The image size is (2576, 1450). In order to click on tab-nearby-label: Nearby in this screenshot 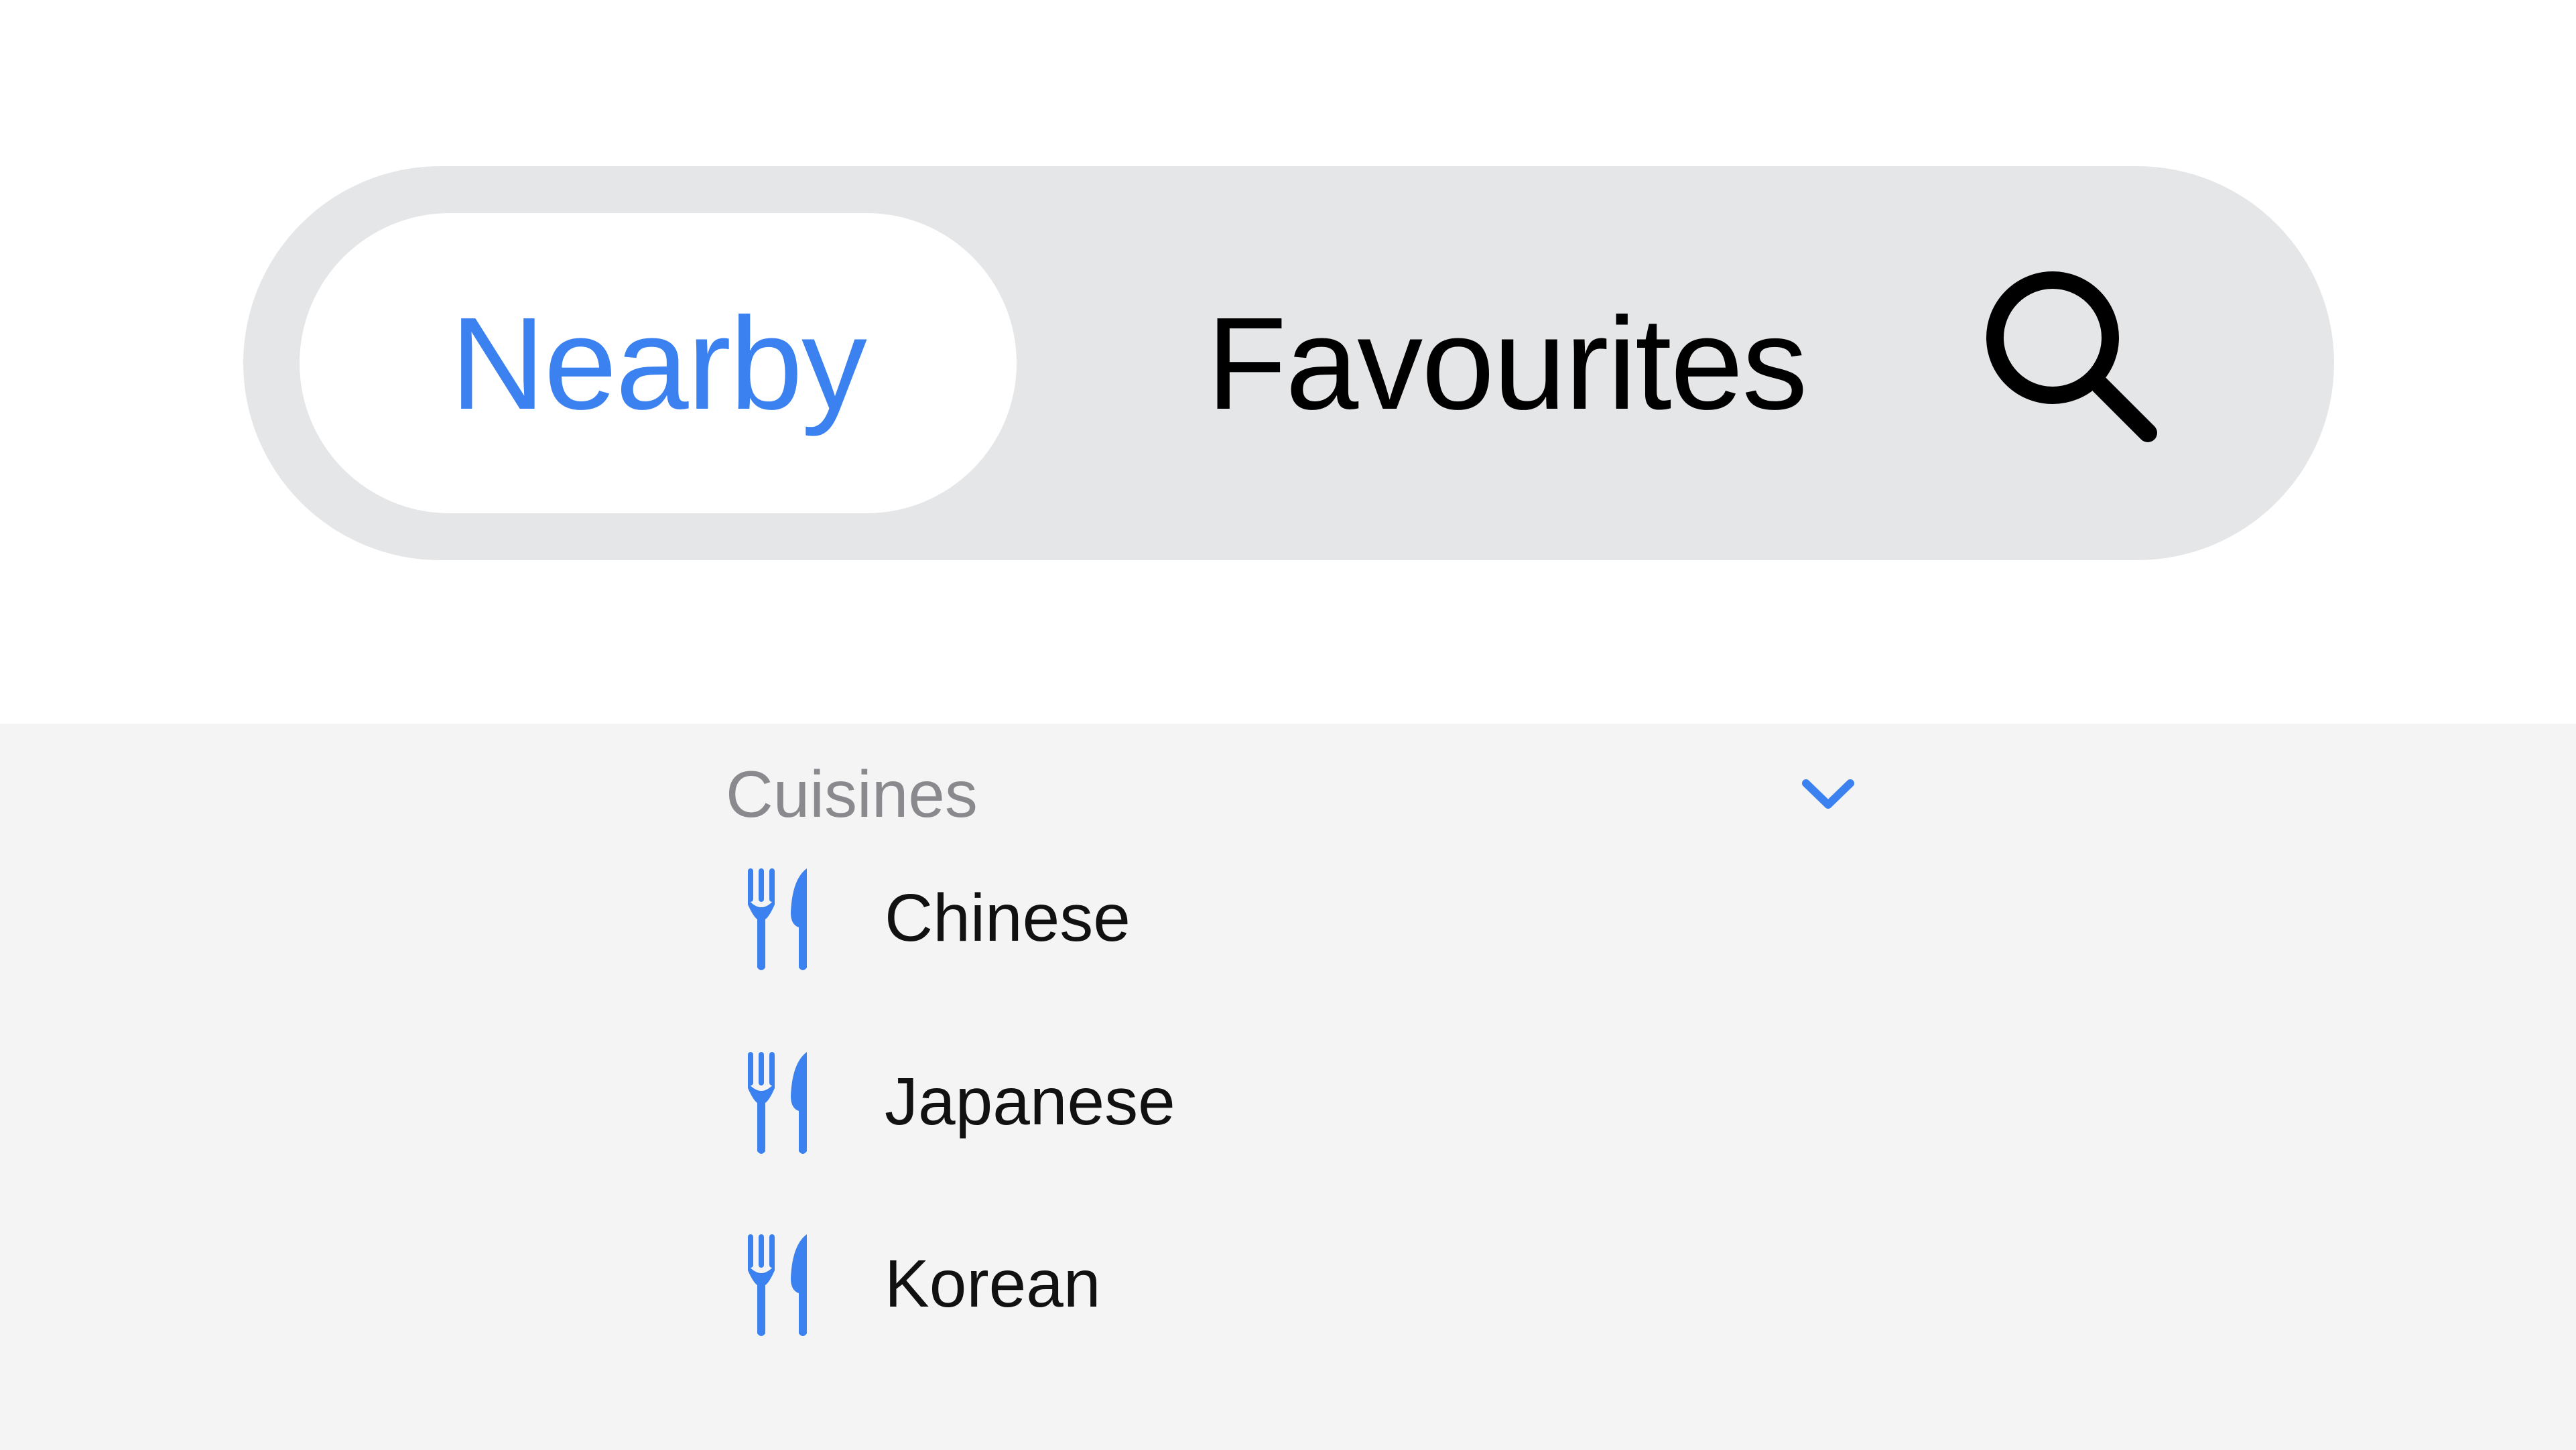, I will do `click(658, 363)`.